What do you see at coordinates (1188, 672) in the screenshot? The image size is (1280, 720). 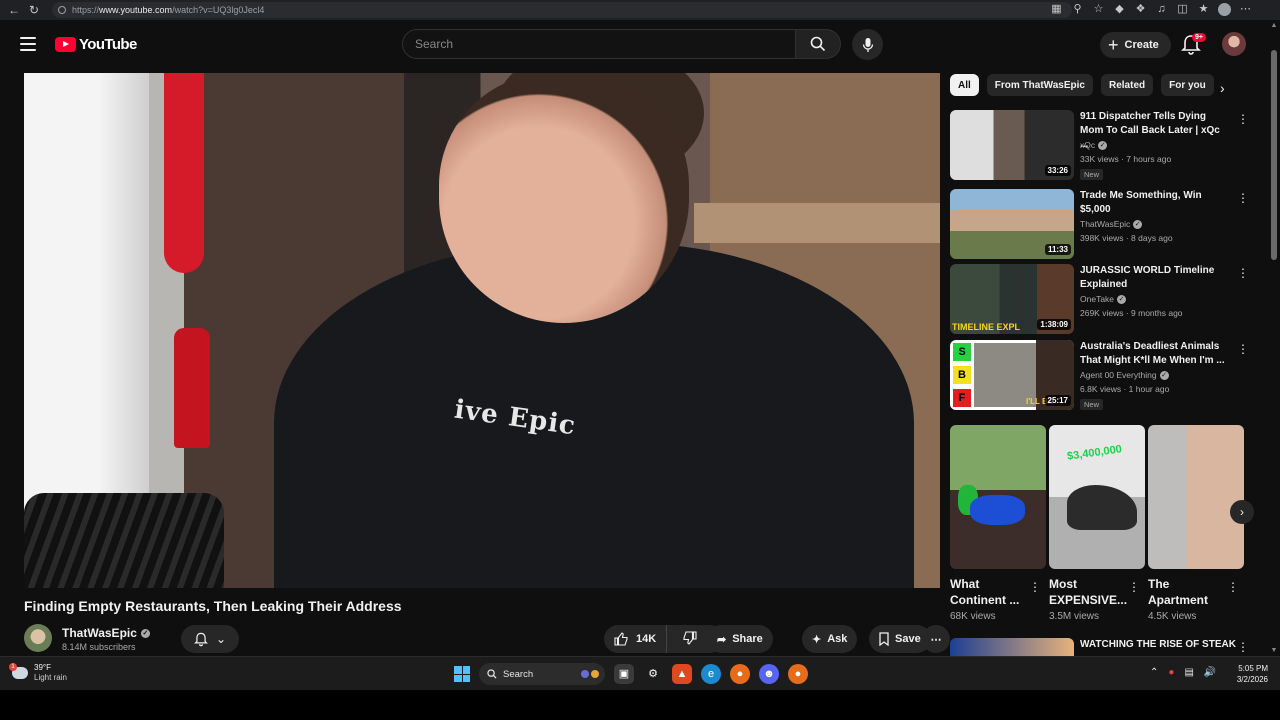 I see `network-icon: ▤` at bounding box center [1188, 672].